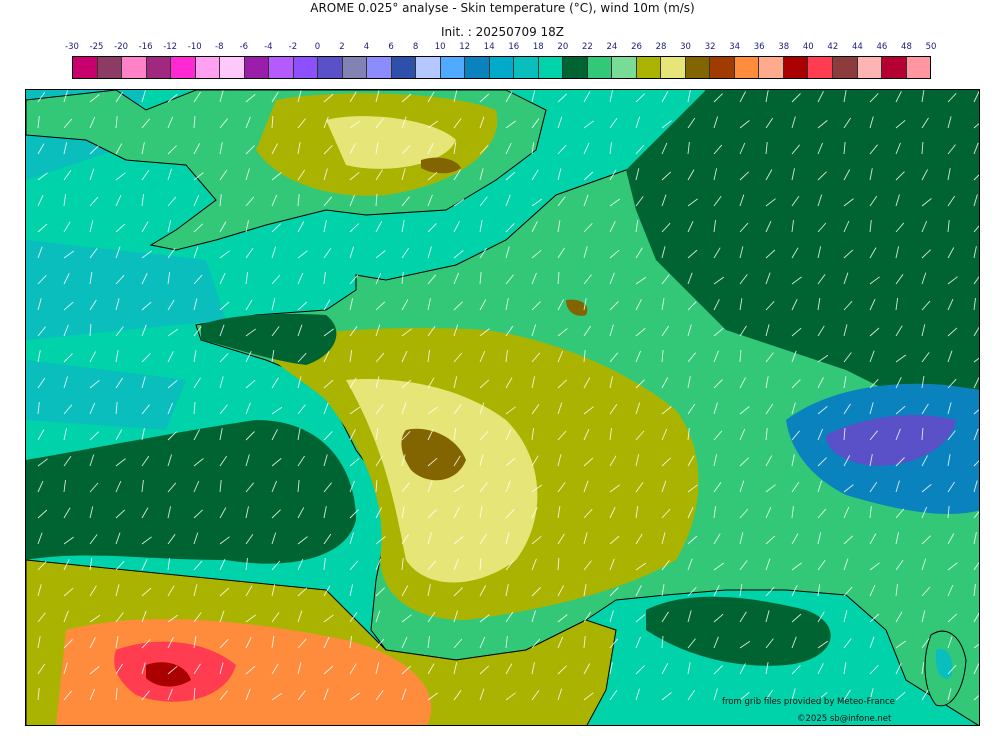 The height and width of the screenshot is (738, 1005). I want to click on colorbar-tick-label: 38, so click(784, 47).